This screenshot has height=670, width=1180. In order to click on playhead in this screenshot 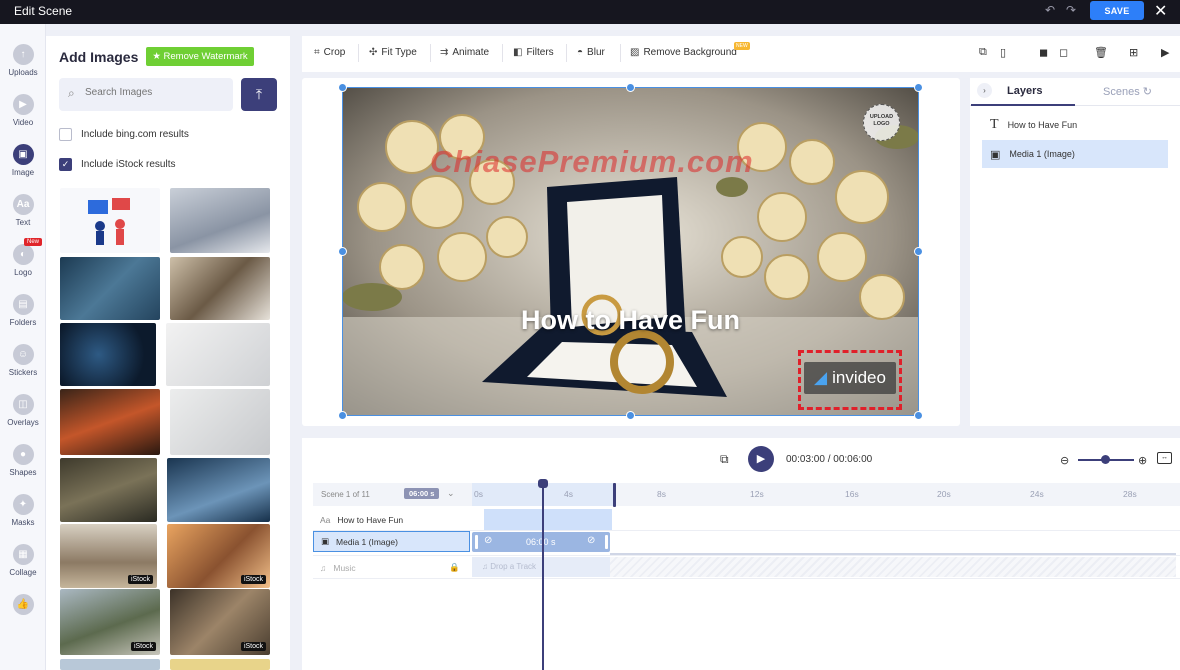, I will do `click(543, 576)`.